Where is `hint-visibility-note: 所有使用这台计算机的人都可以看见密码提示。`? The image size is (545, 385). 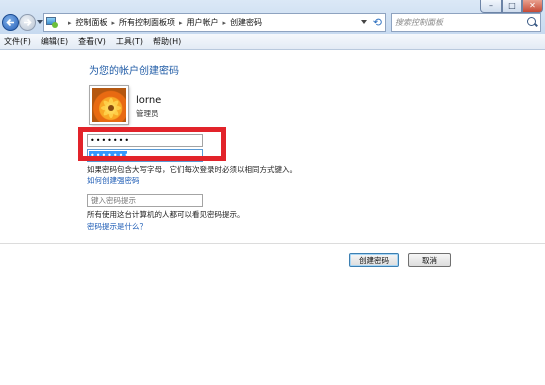 hint-visibility-note: 所有使用这台计算机的人都可以看见密码提示。 is located at coordinates (166, 214).